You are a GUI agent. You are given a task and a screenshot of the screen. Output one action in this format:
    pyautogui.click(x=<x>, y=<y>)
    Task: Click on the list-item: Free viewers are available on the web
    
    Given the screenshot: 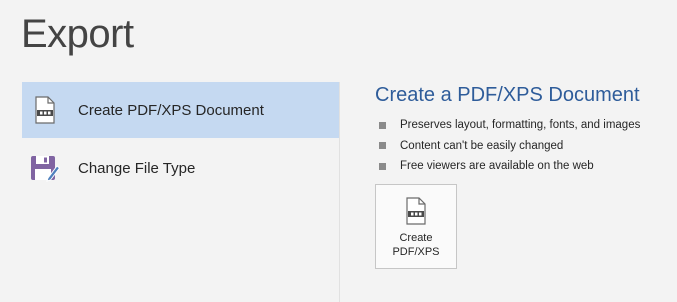 What is the action you would take?
    pyautogui.click(x=525, y=166)
    